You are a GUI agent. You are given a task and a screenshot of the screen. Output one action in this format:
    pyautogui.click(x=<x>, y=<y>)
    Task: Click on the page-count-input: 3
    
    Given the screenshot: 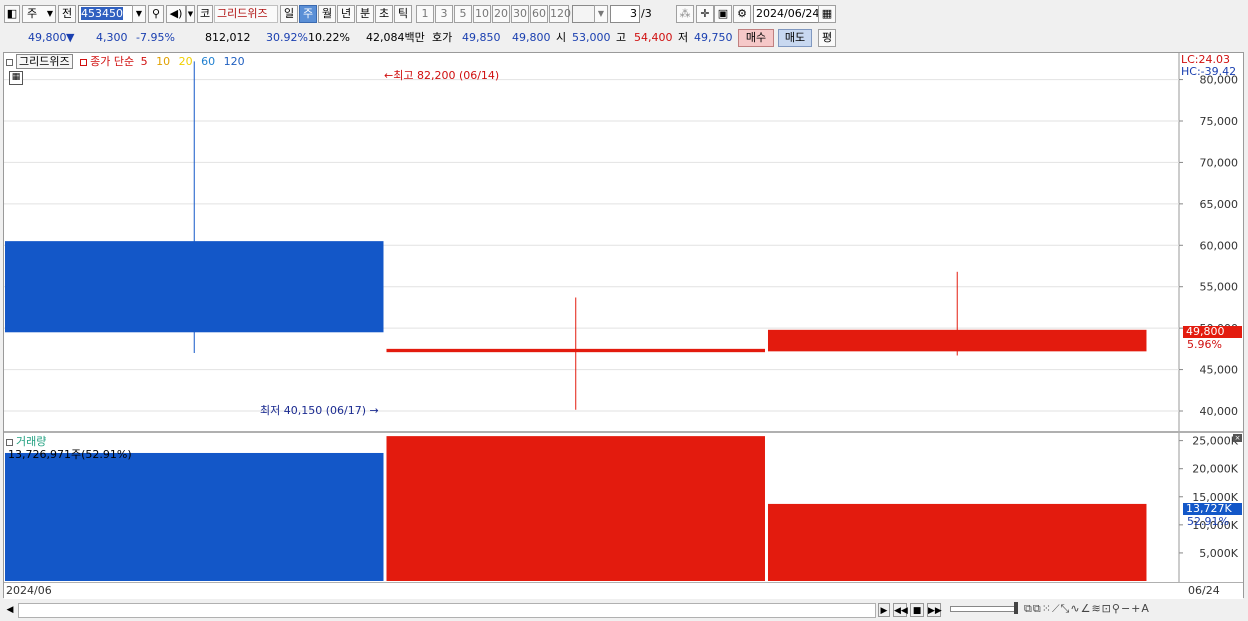 What is the action you would take?
    pyautogui.click(x=625, y=14)
    